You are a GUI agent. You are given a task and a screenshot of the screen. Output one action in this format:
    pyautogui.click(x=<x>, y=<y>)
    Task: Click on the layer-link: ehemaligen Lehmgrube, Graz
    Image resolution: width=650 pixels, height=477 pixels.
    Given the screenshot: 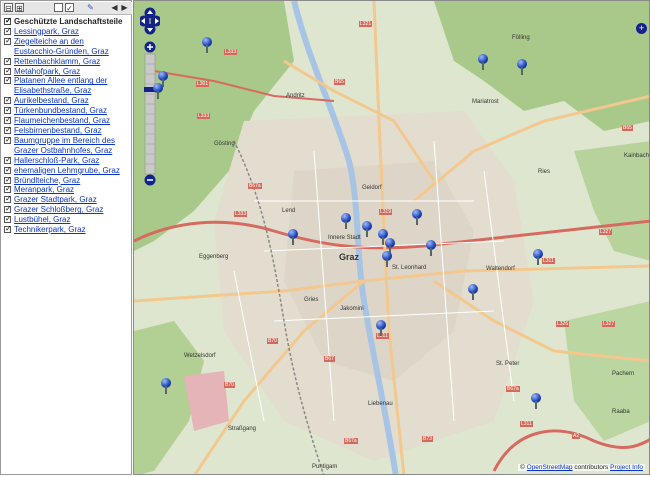 What is the action you would take?
    pyautogui.click(x=67, y=170)
    